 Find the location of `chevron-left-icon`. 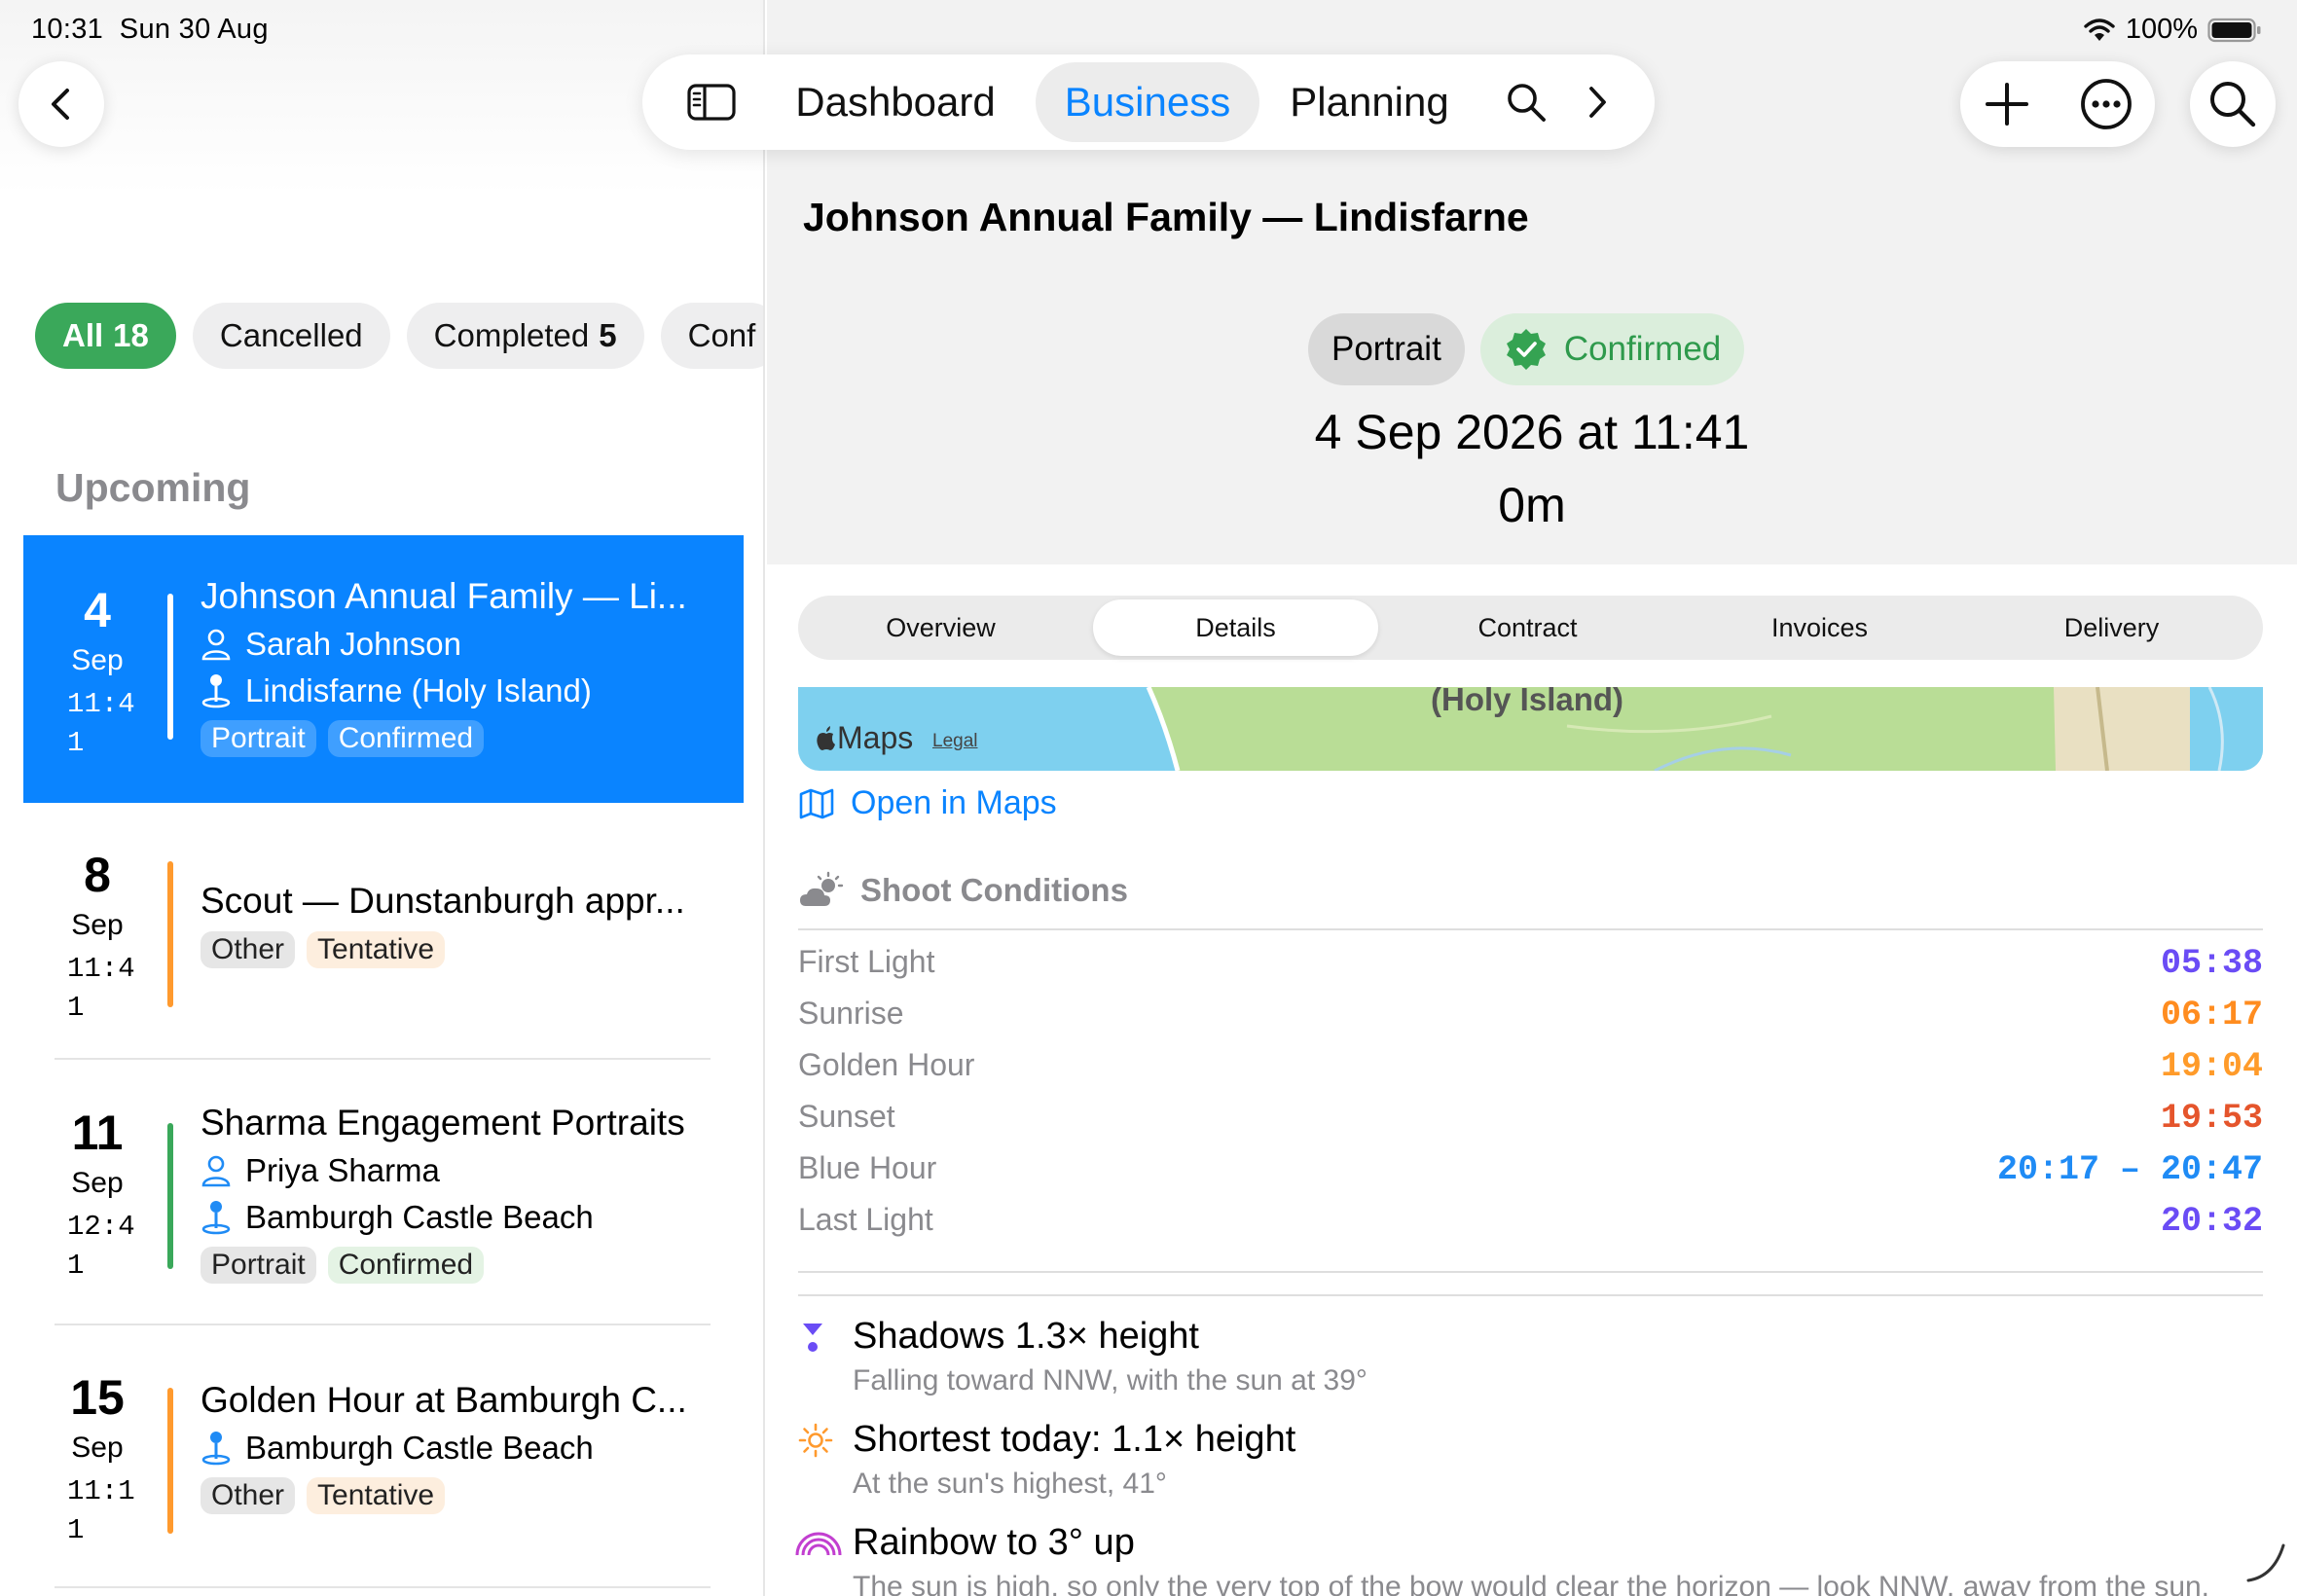

chevron-left-icon is located at coordinates (60, 104).